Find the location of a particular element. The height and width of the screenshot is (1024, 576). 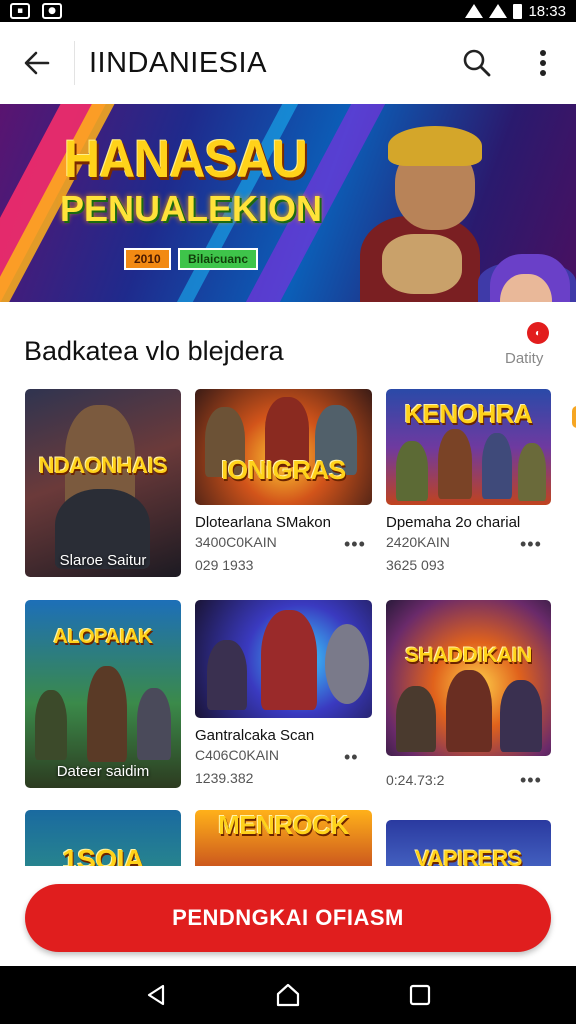

home-icon is located at coordinates (288, 995).